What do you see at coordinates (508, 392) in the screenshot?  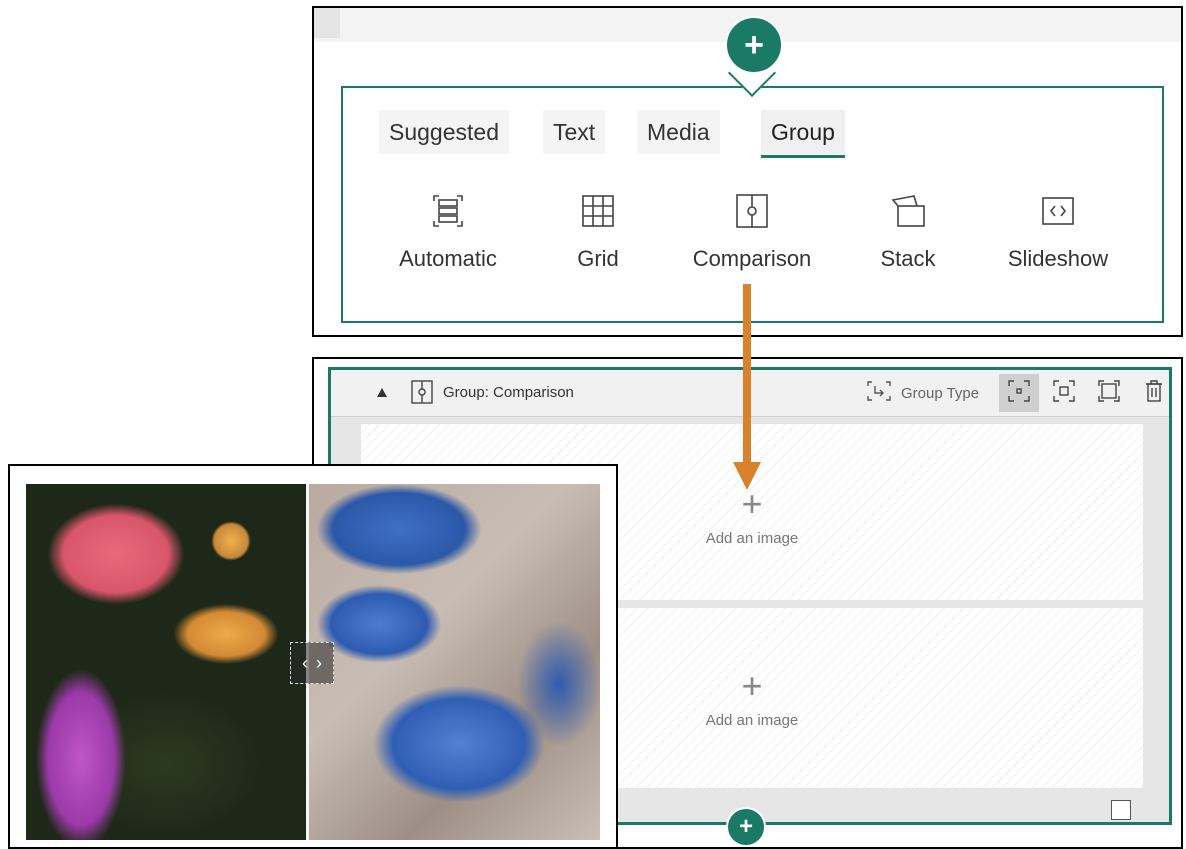 I see `group-title: Group: Comparison` at bounding box center [508, 392].